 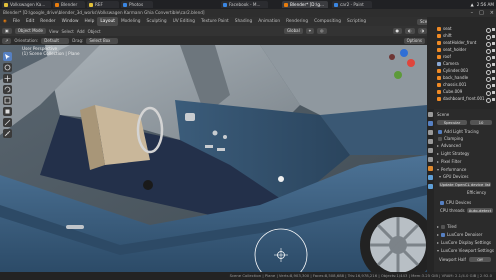 What do you see at coordinates (430, 141) in the screenshot?
I see `view-layer-tab-icon` at bounding box center [430, 141].